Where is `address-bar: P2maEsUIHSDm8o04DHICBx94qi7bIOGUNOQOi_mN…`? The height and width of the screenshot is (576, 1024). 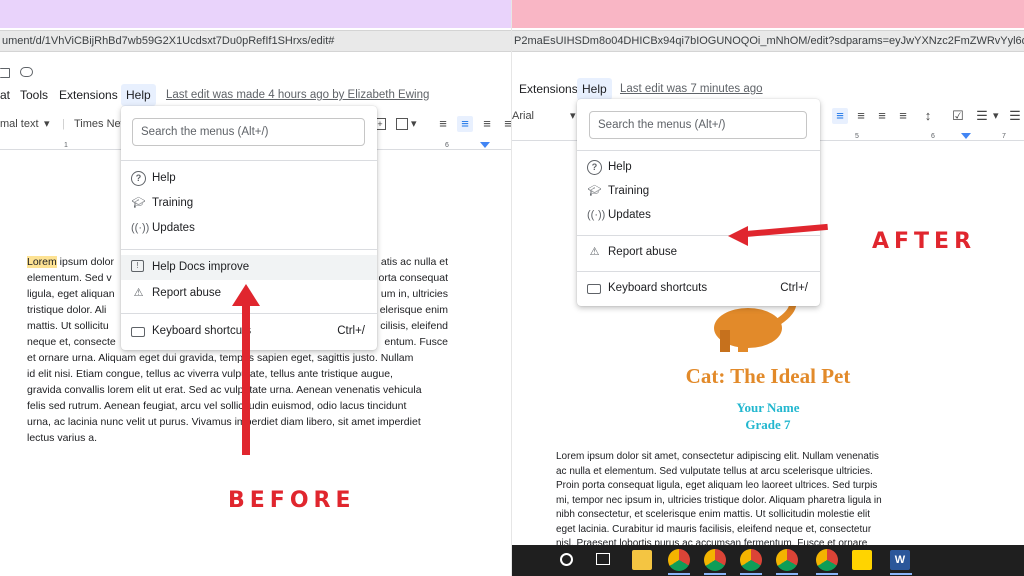 address-bar: P2maEsUIHSDm8o04DHICBx94qi7bIOGUNOQOi_mN… is located at coordinates (768, 41).